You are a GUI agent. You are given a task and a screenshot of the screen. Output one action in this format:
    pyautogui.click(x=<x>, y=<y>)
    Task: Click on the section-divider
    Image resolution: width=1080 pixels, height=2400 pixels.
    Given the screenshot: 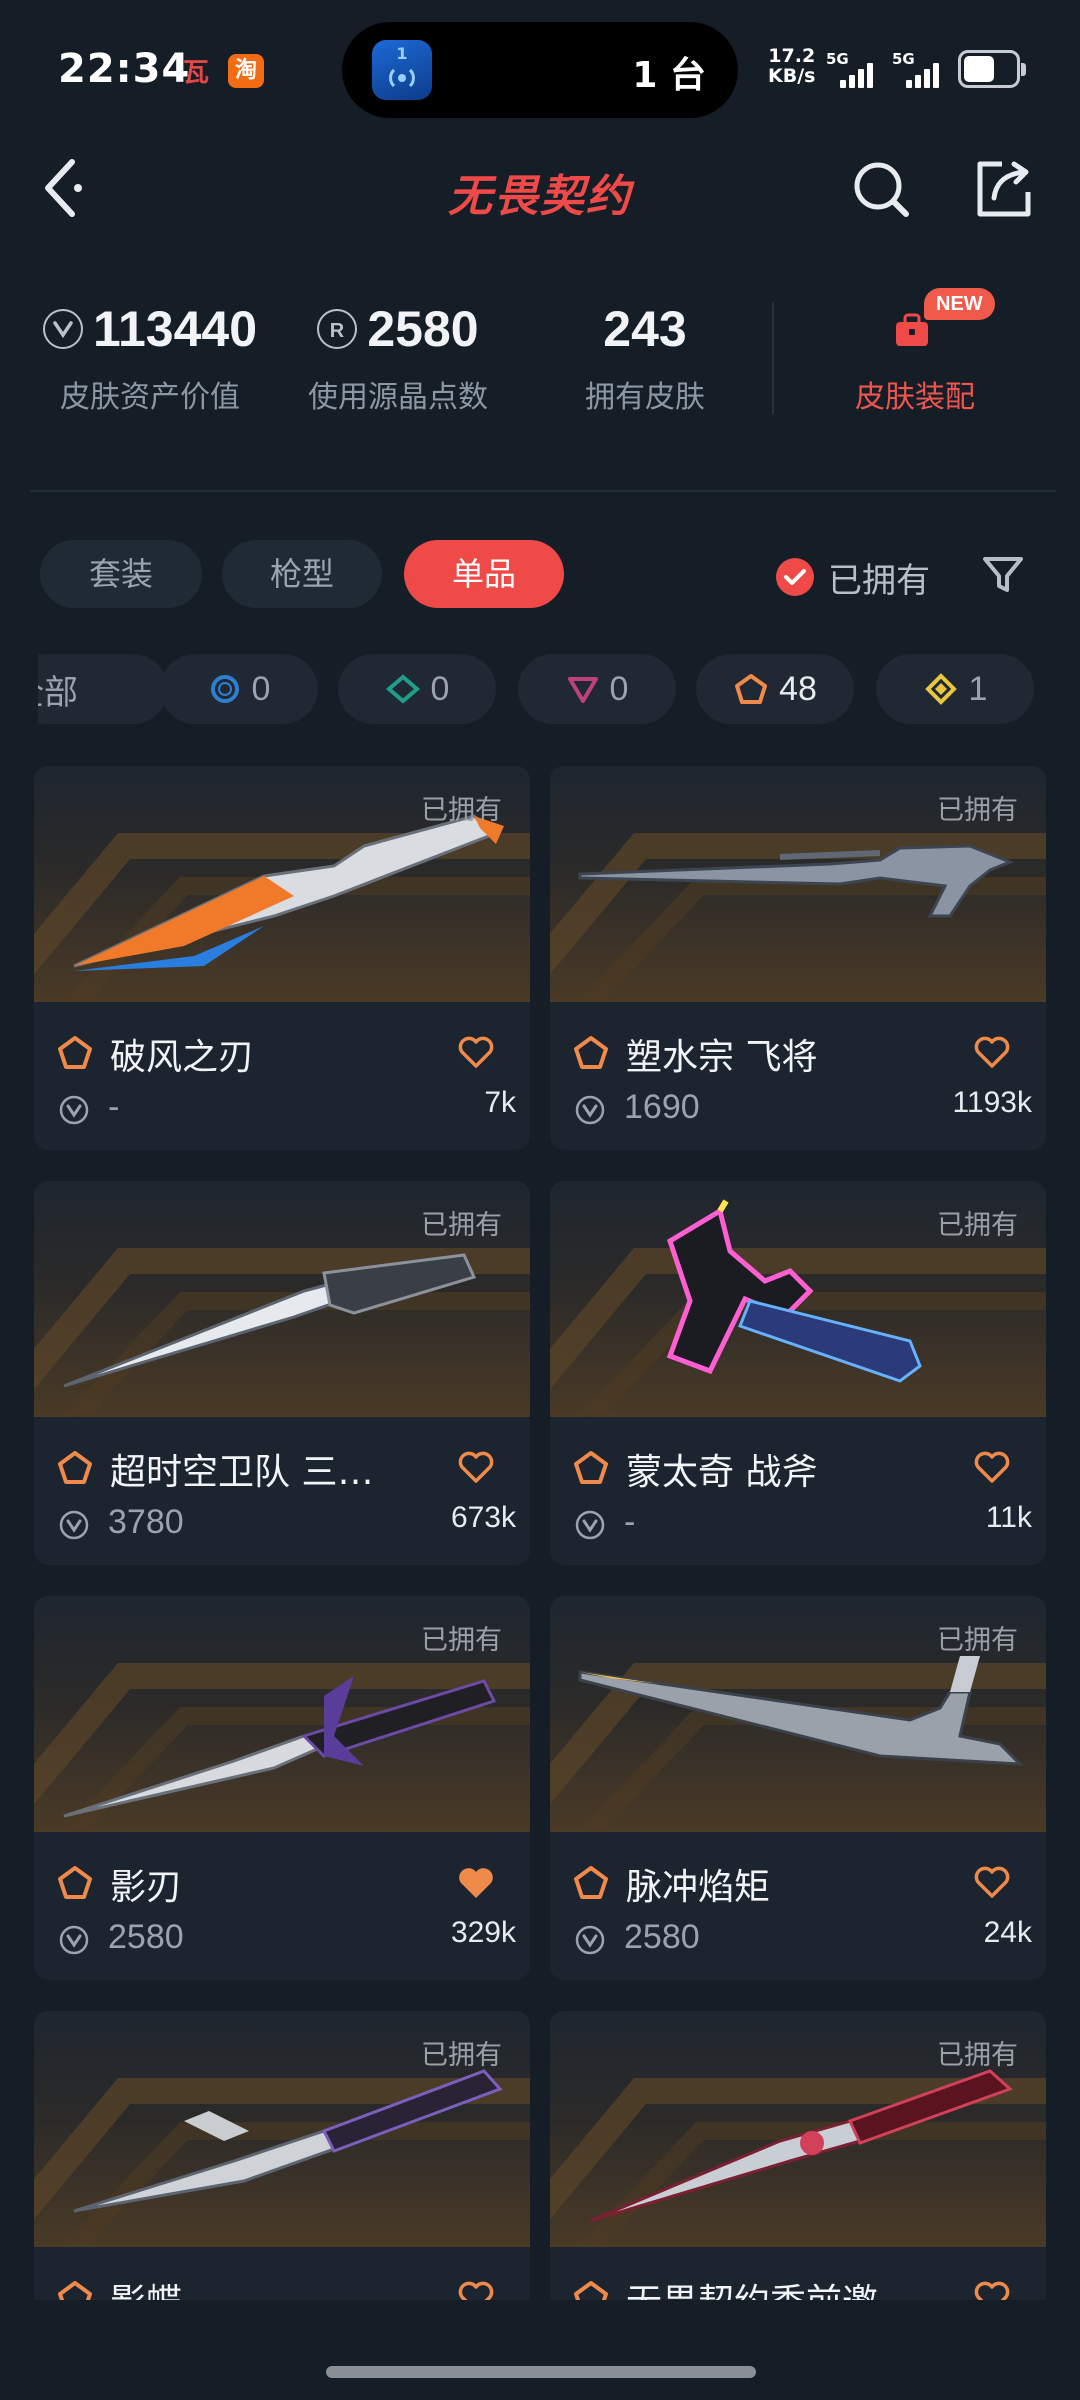 What is the action you would take?
    pyautogui.click(x=543, y=491)
    